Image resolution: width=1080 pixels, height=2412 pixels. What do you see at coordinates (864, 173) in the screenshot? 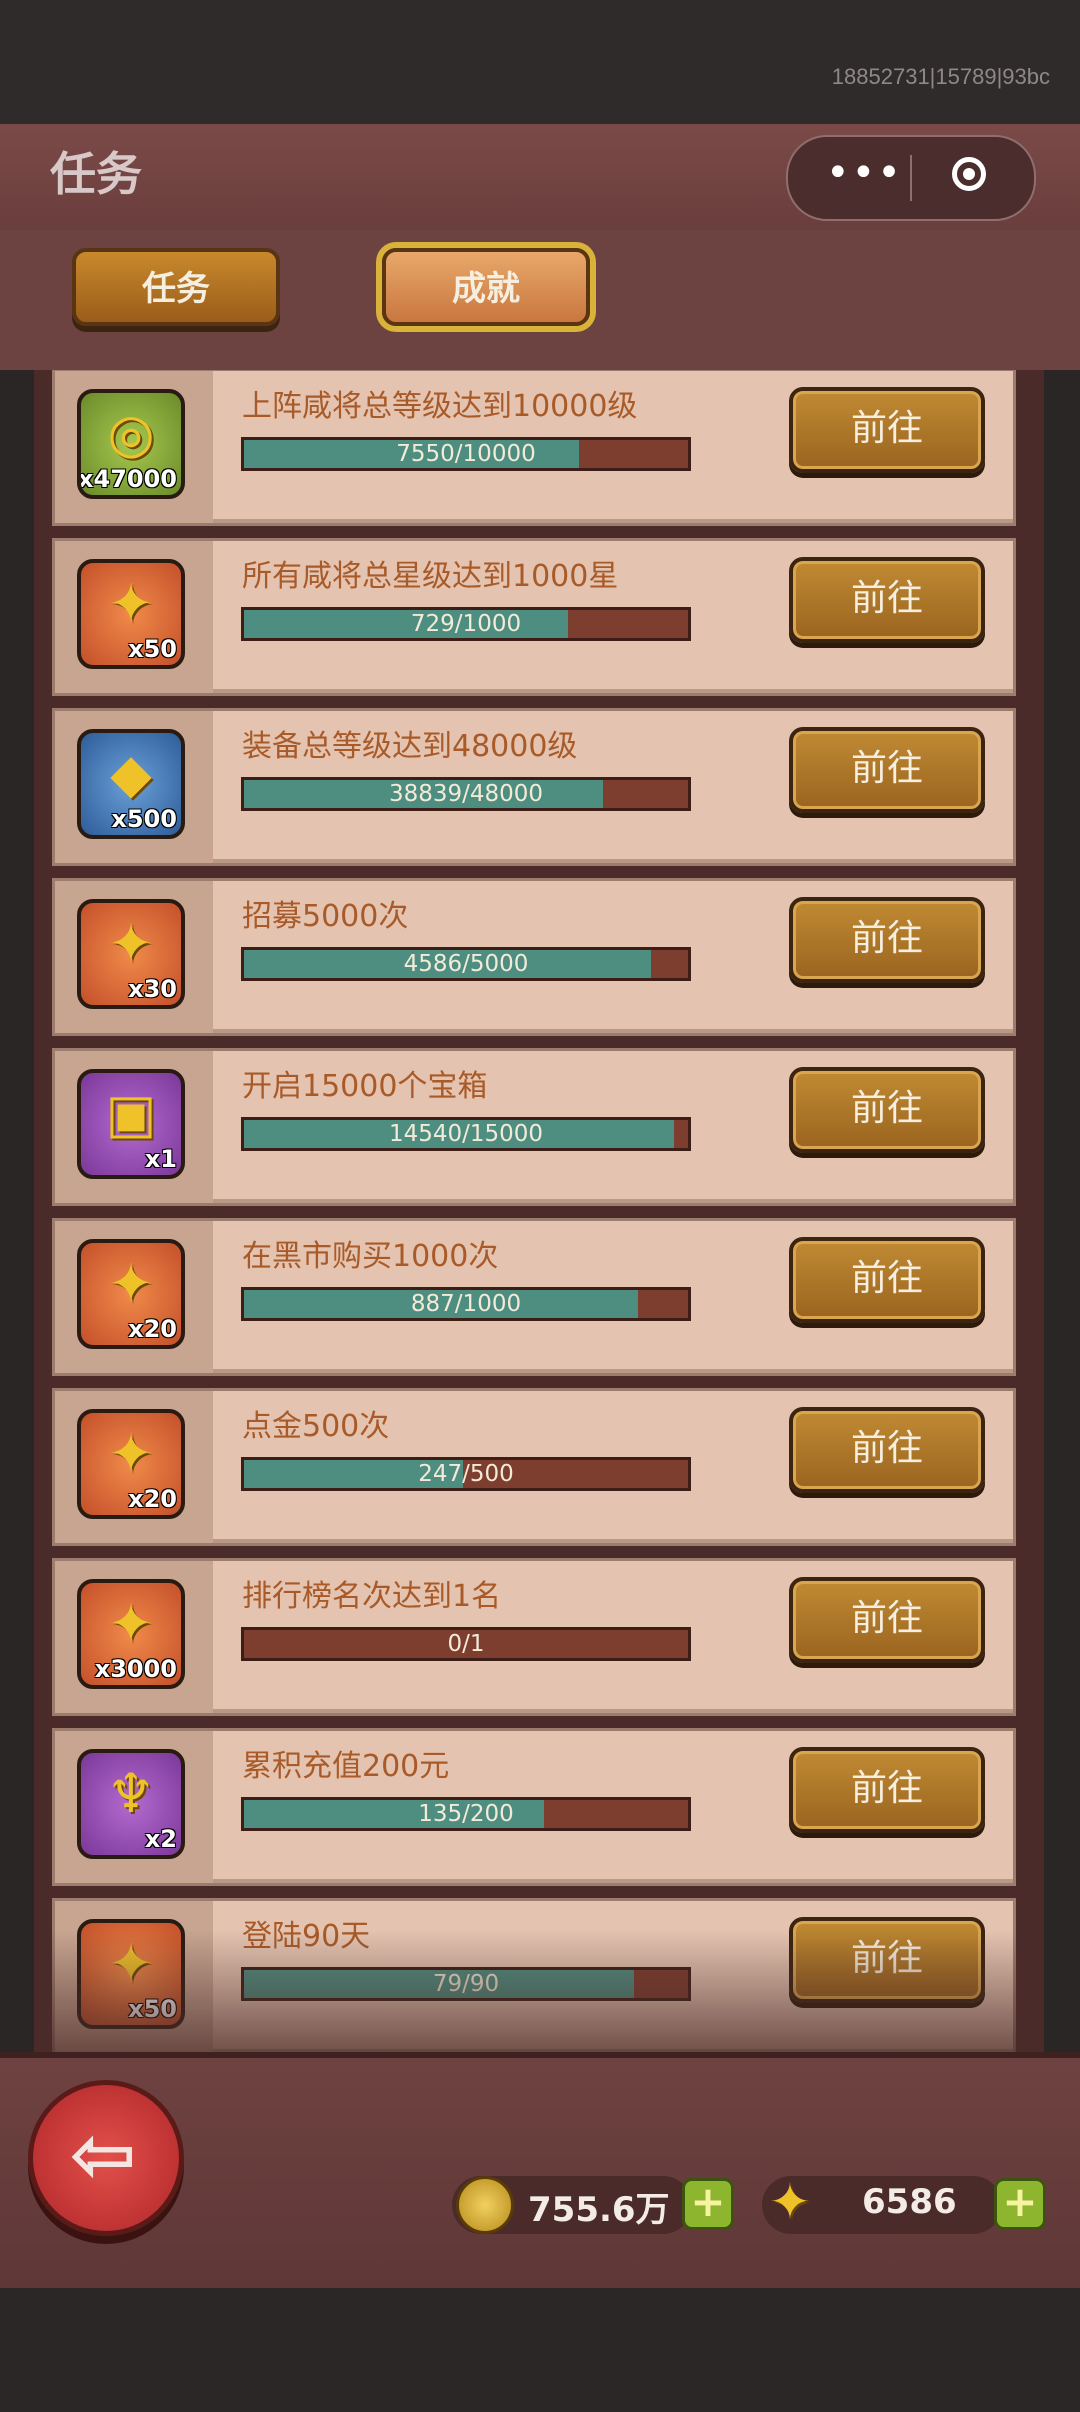
I see `more-dots-icon: •••` at bounding box center [864, 173].